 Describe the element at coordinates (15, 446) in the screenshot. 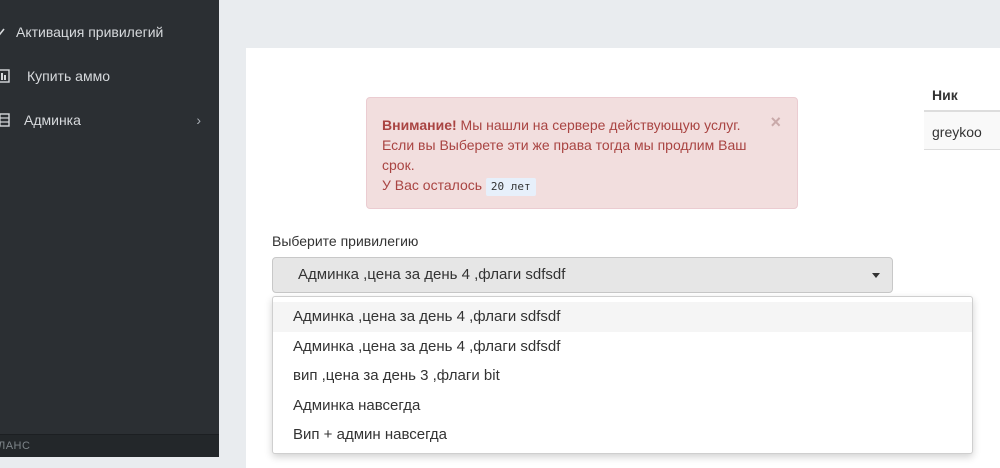

I see `sidebar-footer-label: ЛАНС` at that location.